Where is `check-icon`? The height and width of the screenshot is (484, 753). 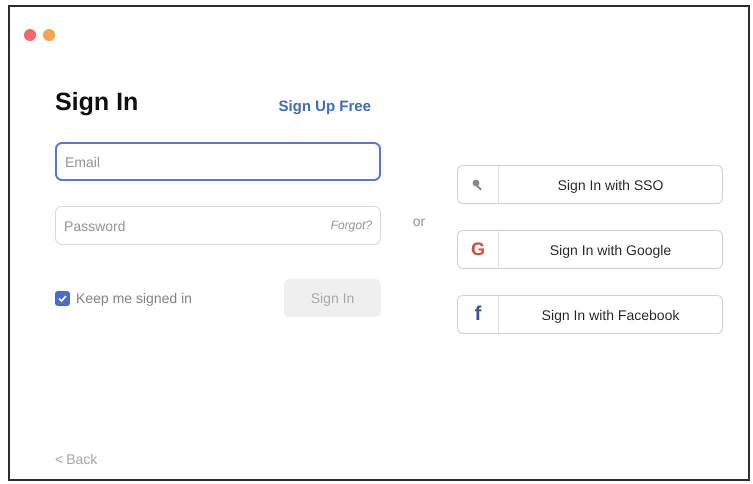
check-icon is located at coordinates (62, 298).